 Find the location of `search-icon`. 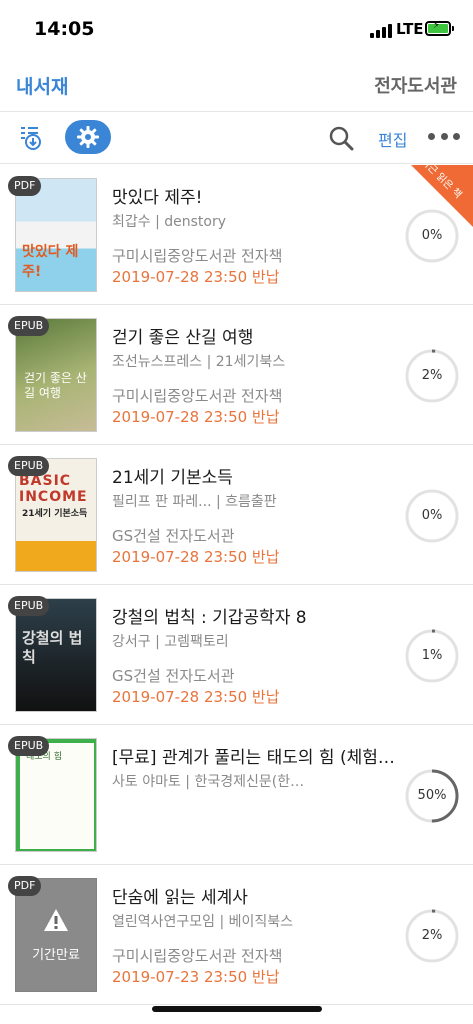

search-icon is located at coordinates (341, 138).